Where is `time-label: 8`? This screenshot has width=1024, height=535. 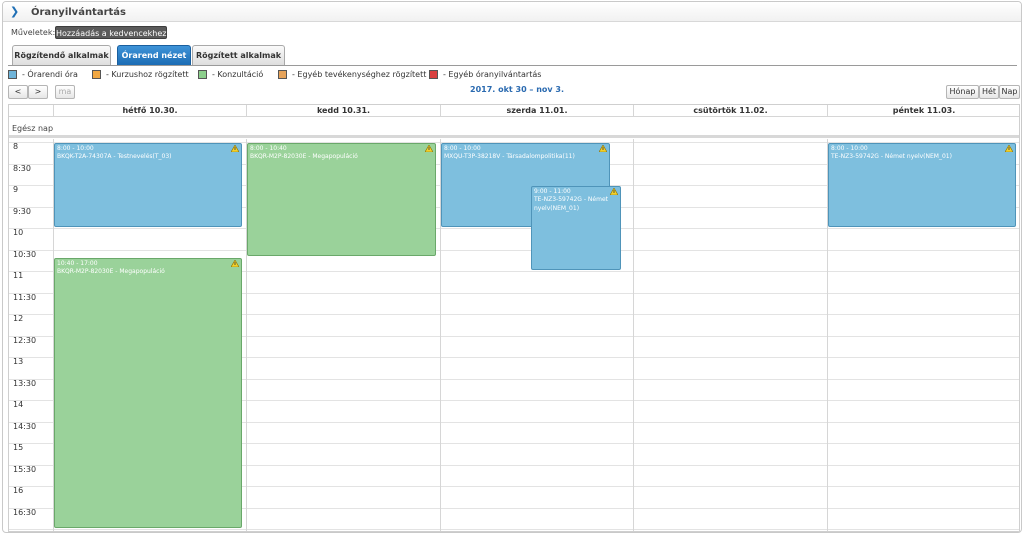
time-label: 8 is located at coordinates (16, 146).